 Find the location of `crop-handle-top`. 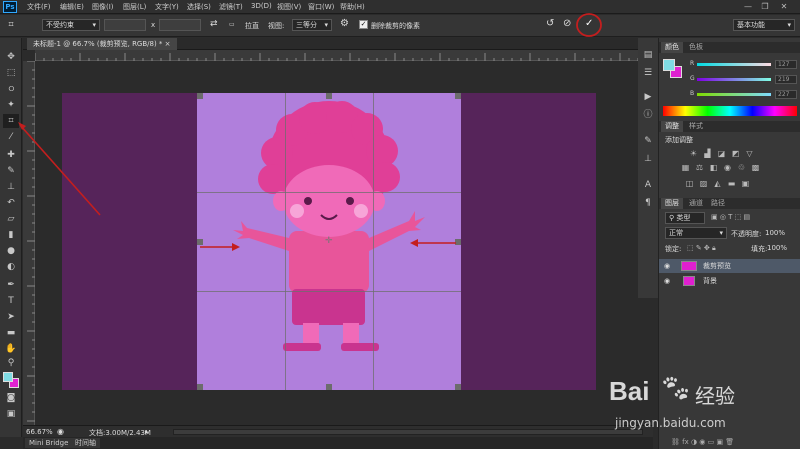

crop-handle-top is located at coordinates (329, 96).